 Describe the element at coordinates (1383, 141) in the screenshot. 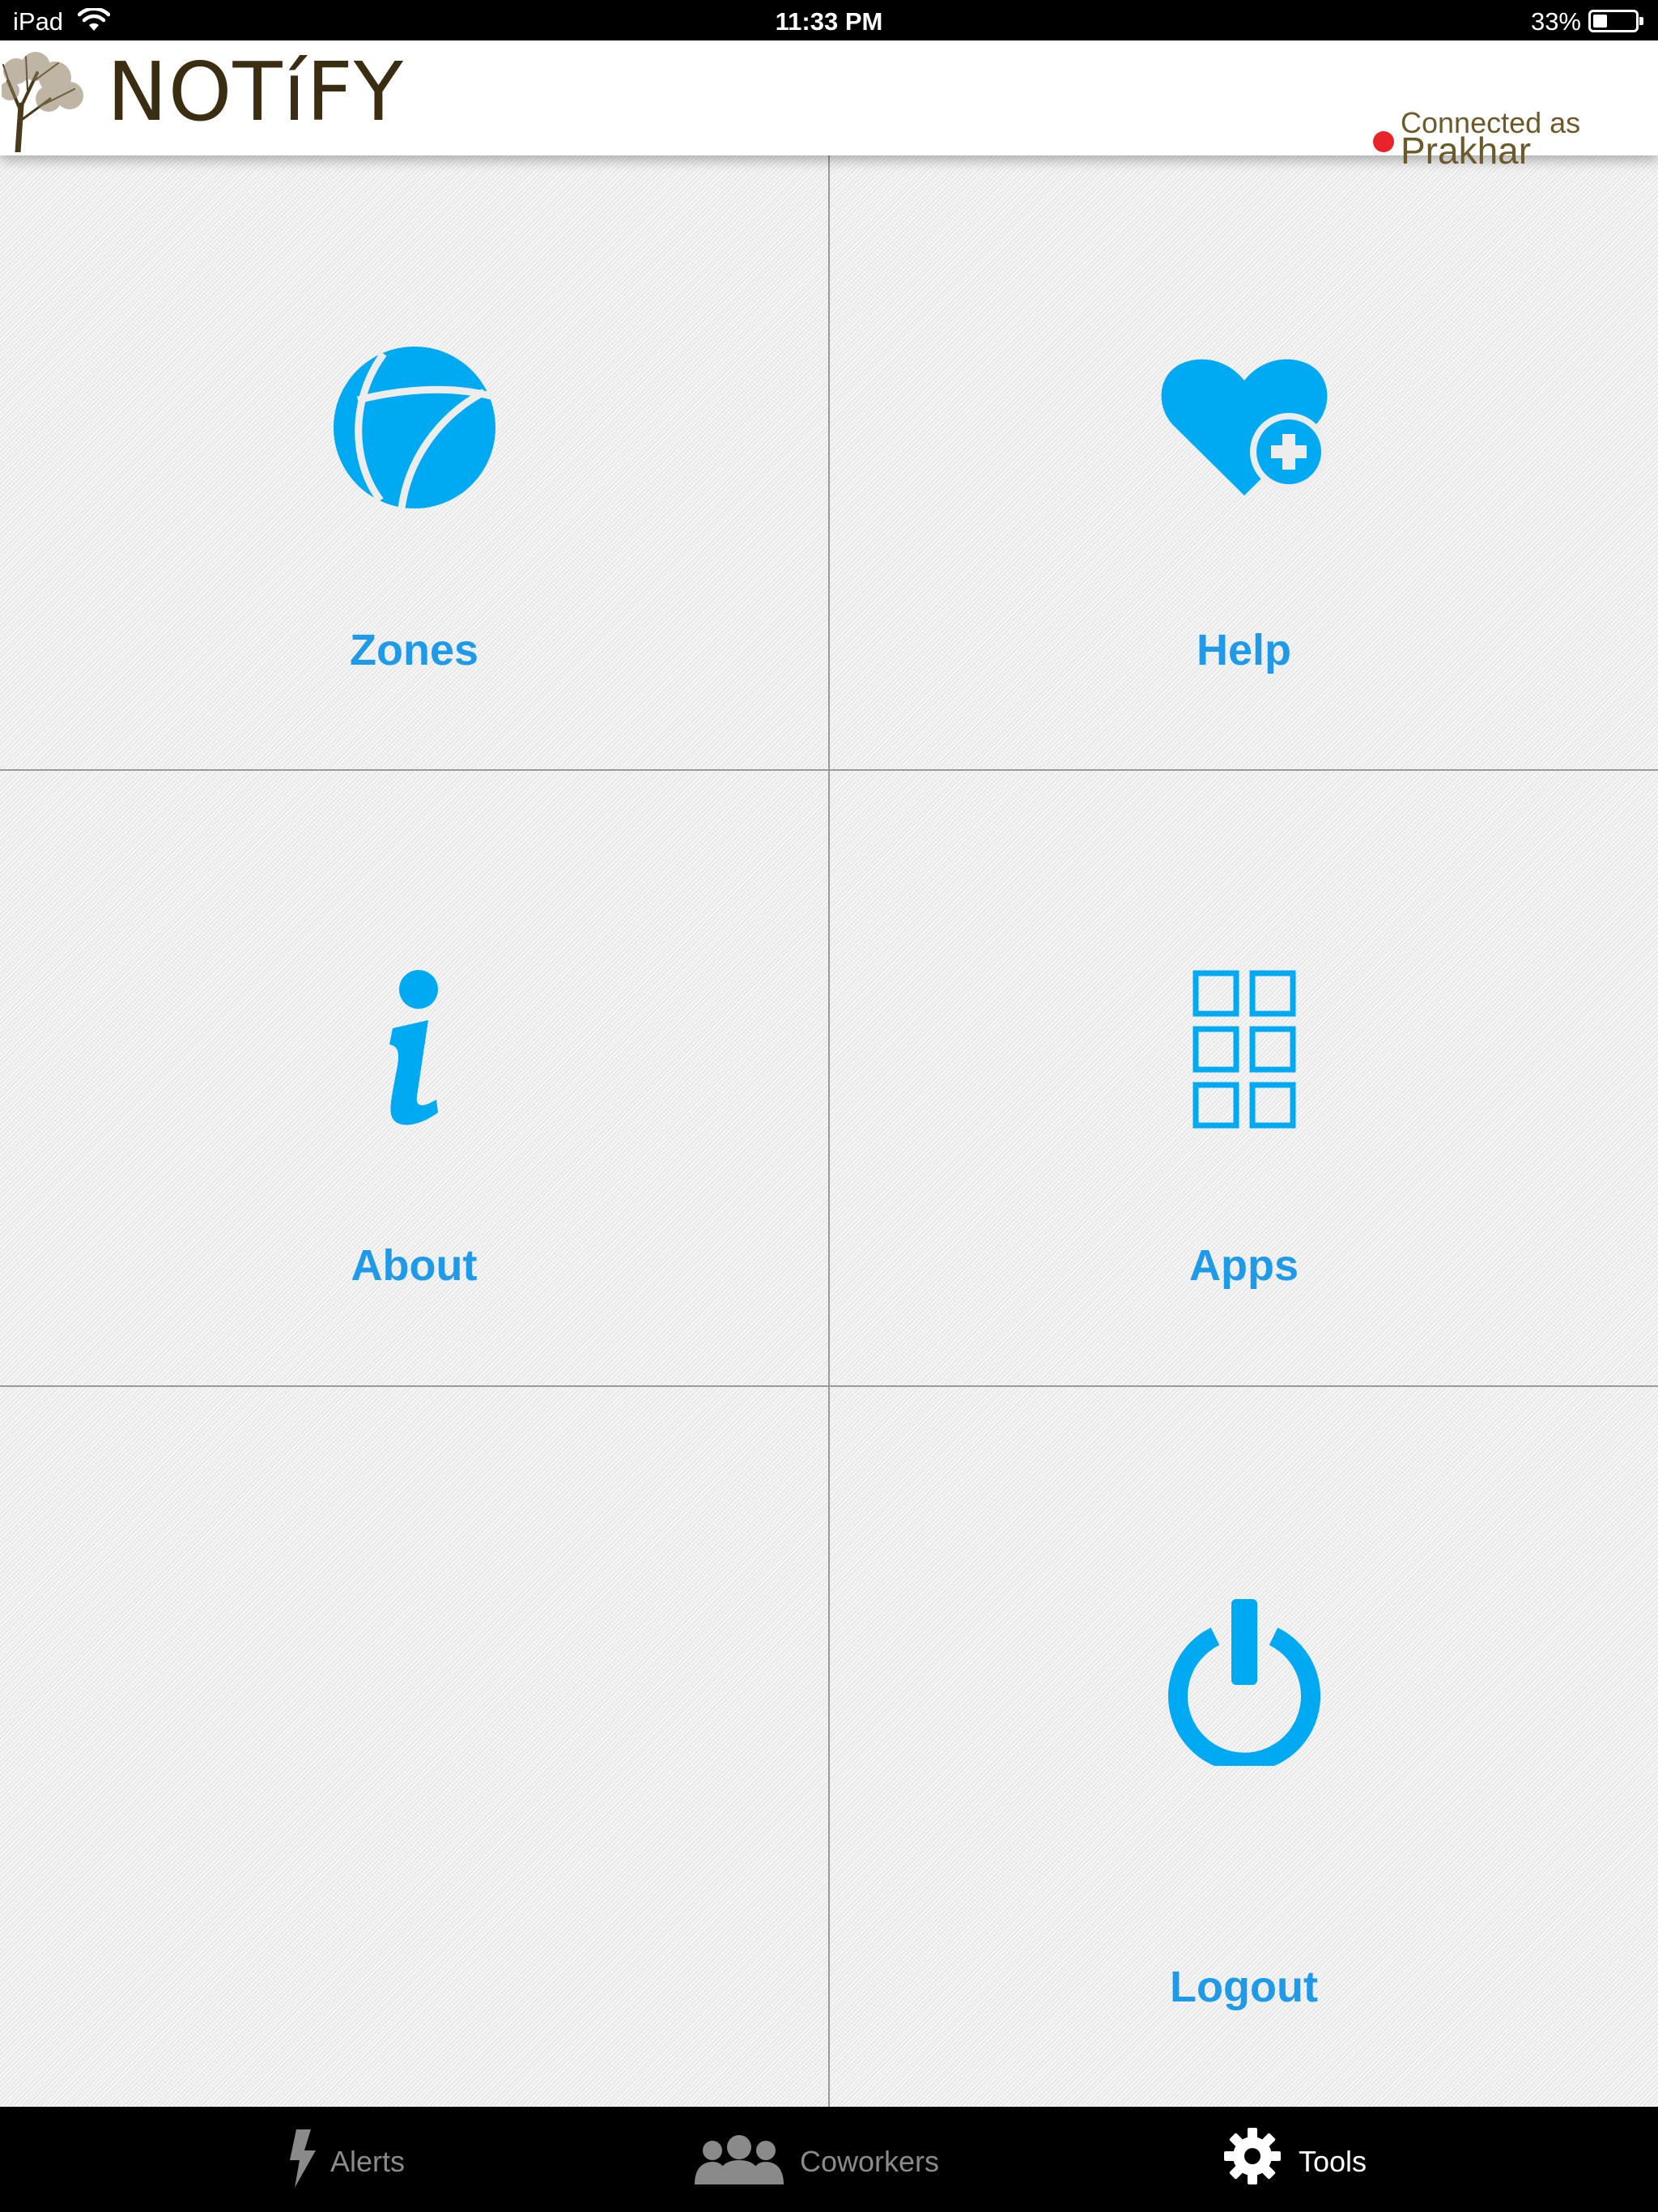

I see `connection-status-dot` at that location.